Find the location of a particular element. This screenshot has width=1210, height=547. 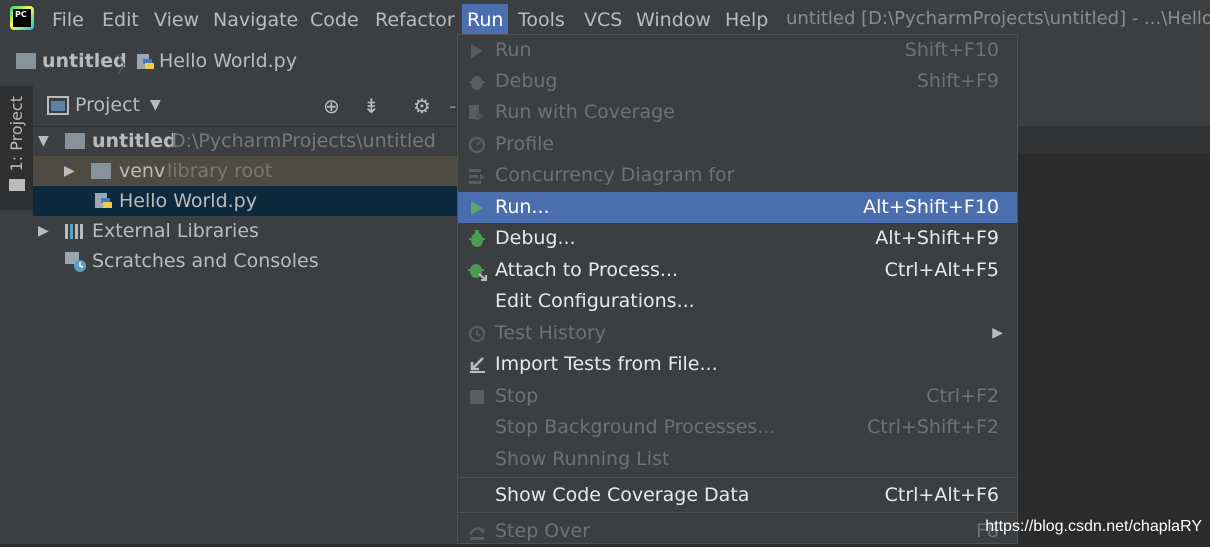

tree-row-venv: ▶ venv library root is located at coordinates (245, 171).